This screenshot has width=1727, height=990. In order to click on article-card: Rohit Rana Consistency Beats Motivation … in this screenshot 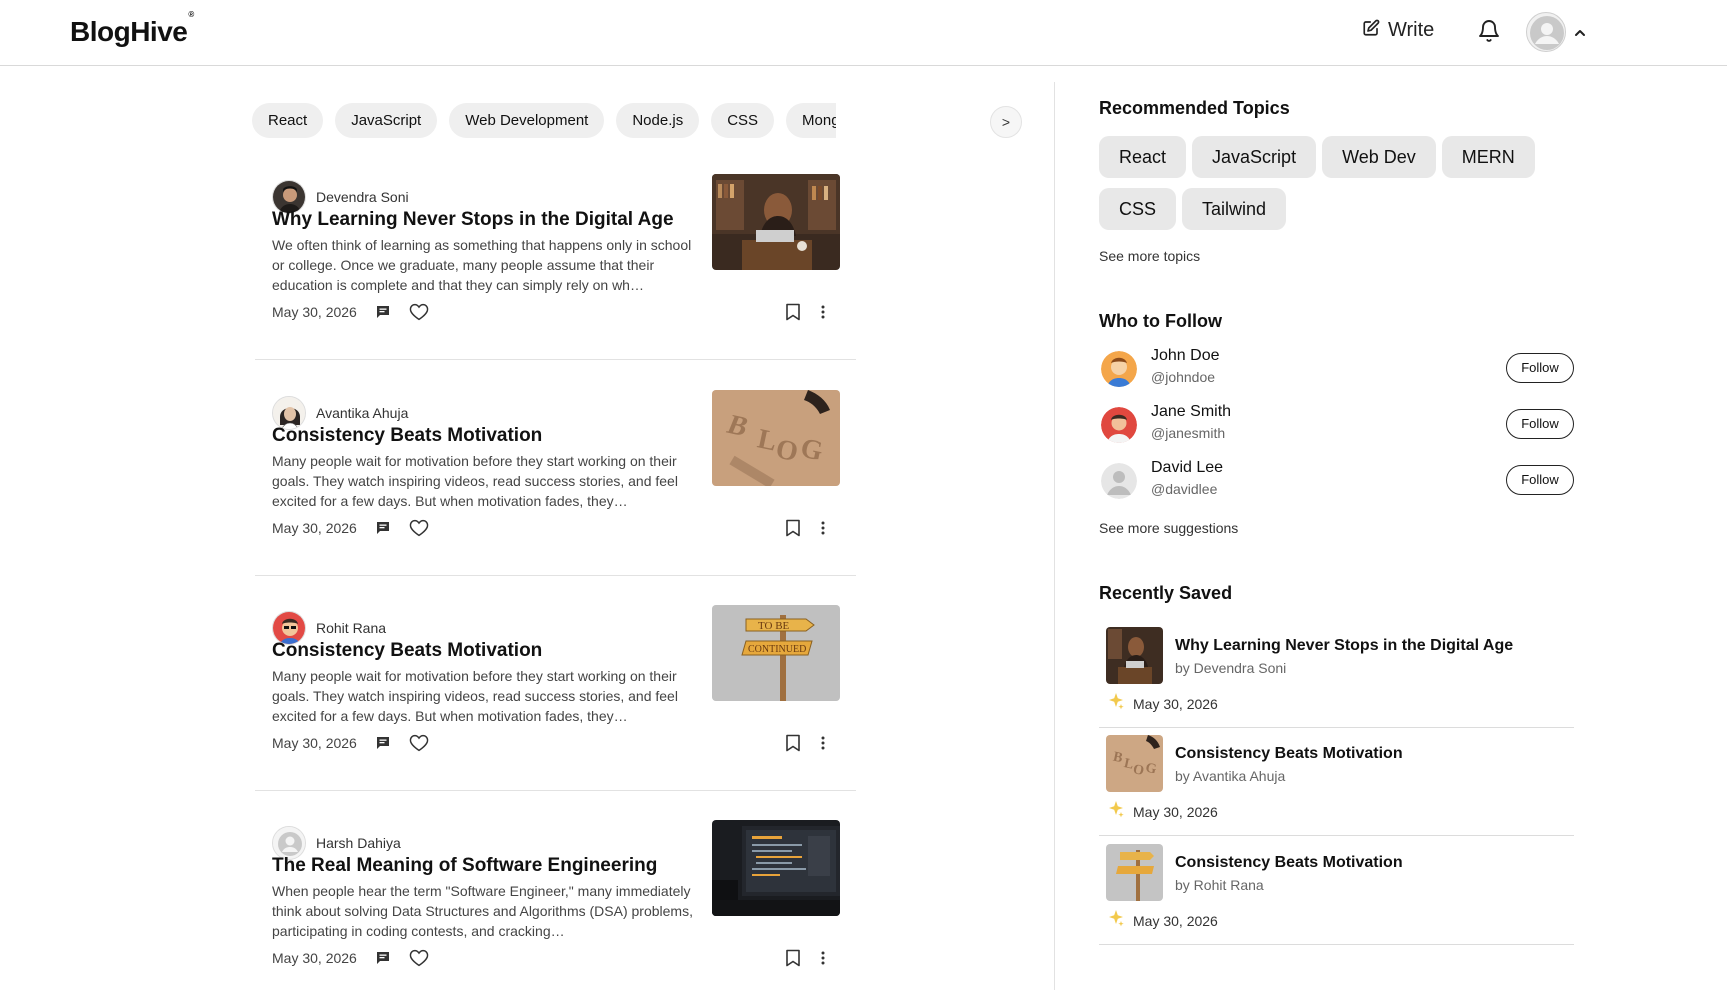, I will do `click(555, 693)`.